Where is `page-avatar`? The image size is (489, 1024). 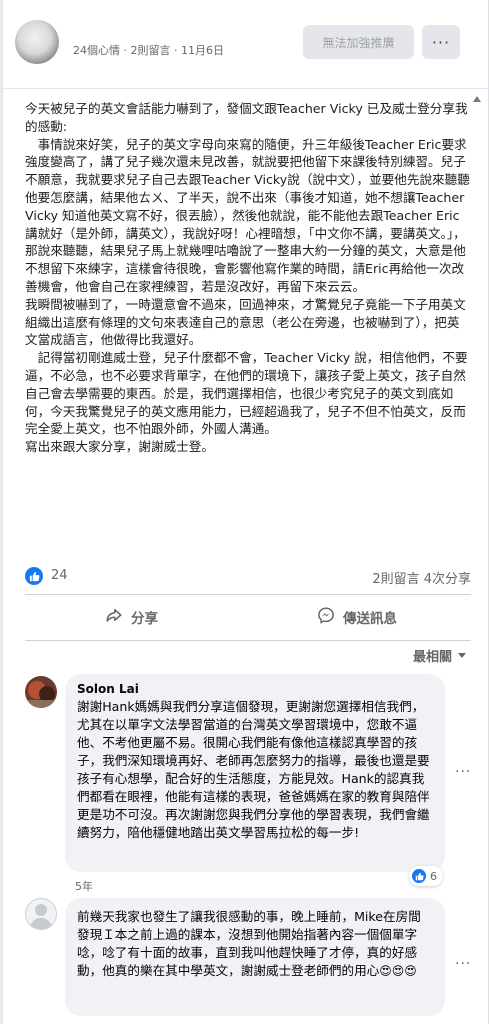 page-avatar is located at coordinates (37, 42).